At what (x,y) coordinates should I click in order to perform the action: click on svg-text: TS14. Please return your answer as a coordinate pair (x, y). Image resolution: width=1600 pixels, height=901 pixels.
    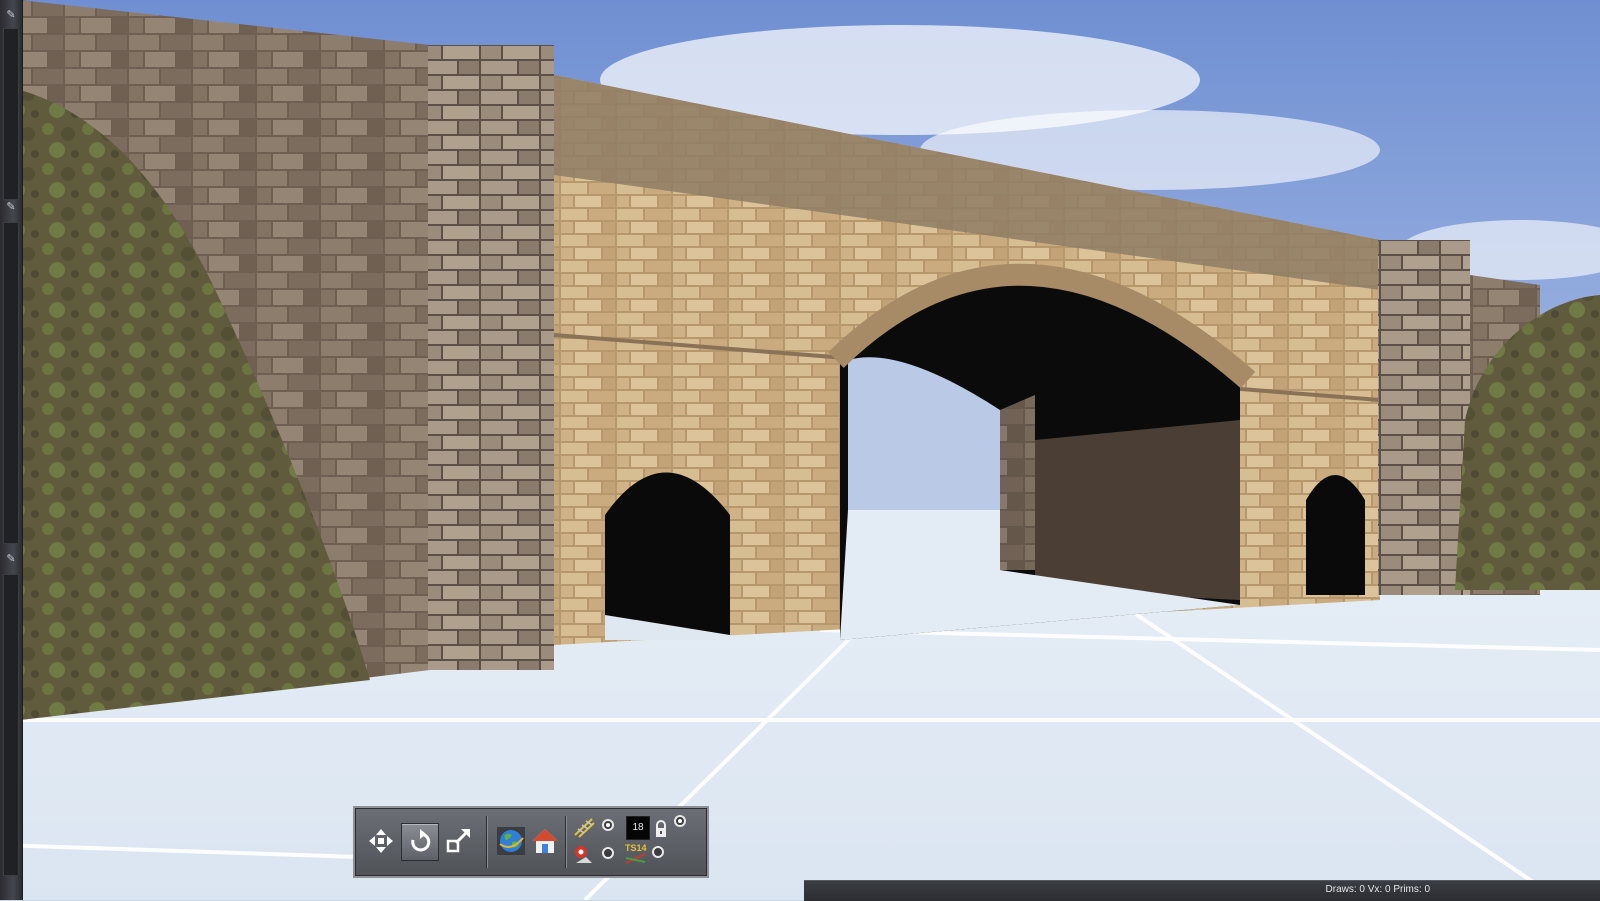
    Looking at the image, I should click on (636, 848).